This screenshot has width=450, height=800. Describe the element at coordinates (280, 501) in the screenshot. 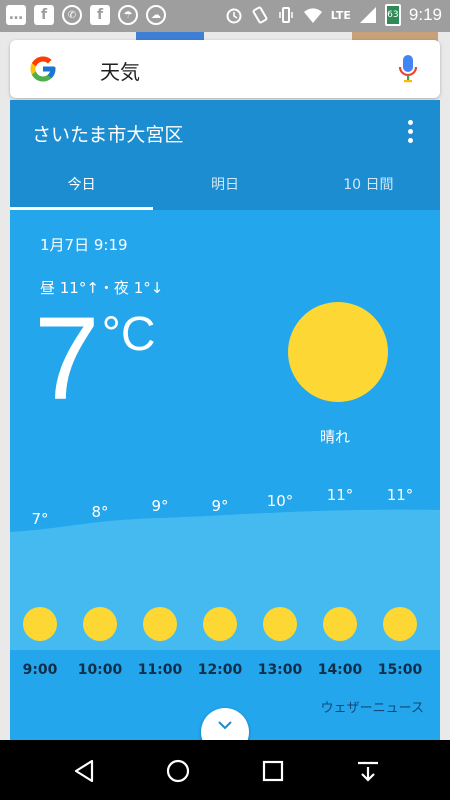

I see `hourly-temperature: 10°` at that location.